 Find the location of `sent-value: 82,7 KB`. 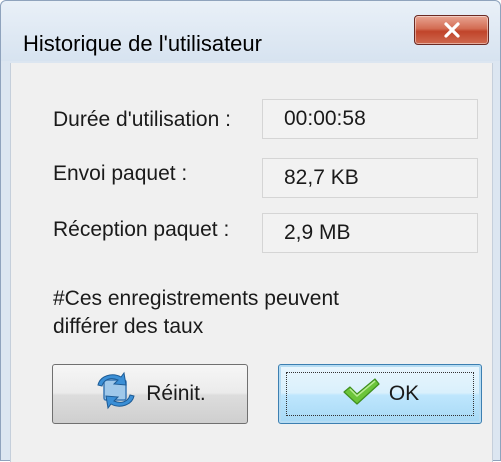

sent-value: 82,7 KB is located at coordinates (370, 178).